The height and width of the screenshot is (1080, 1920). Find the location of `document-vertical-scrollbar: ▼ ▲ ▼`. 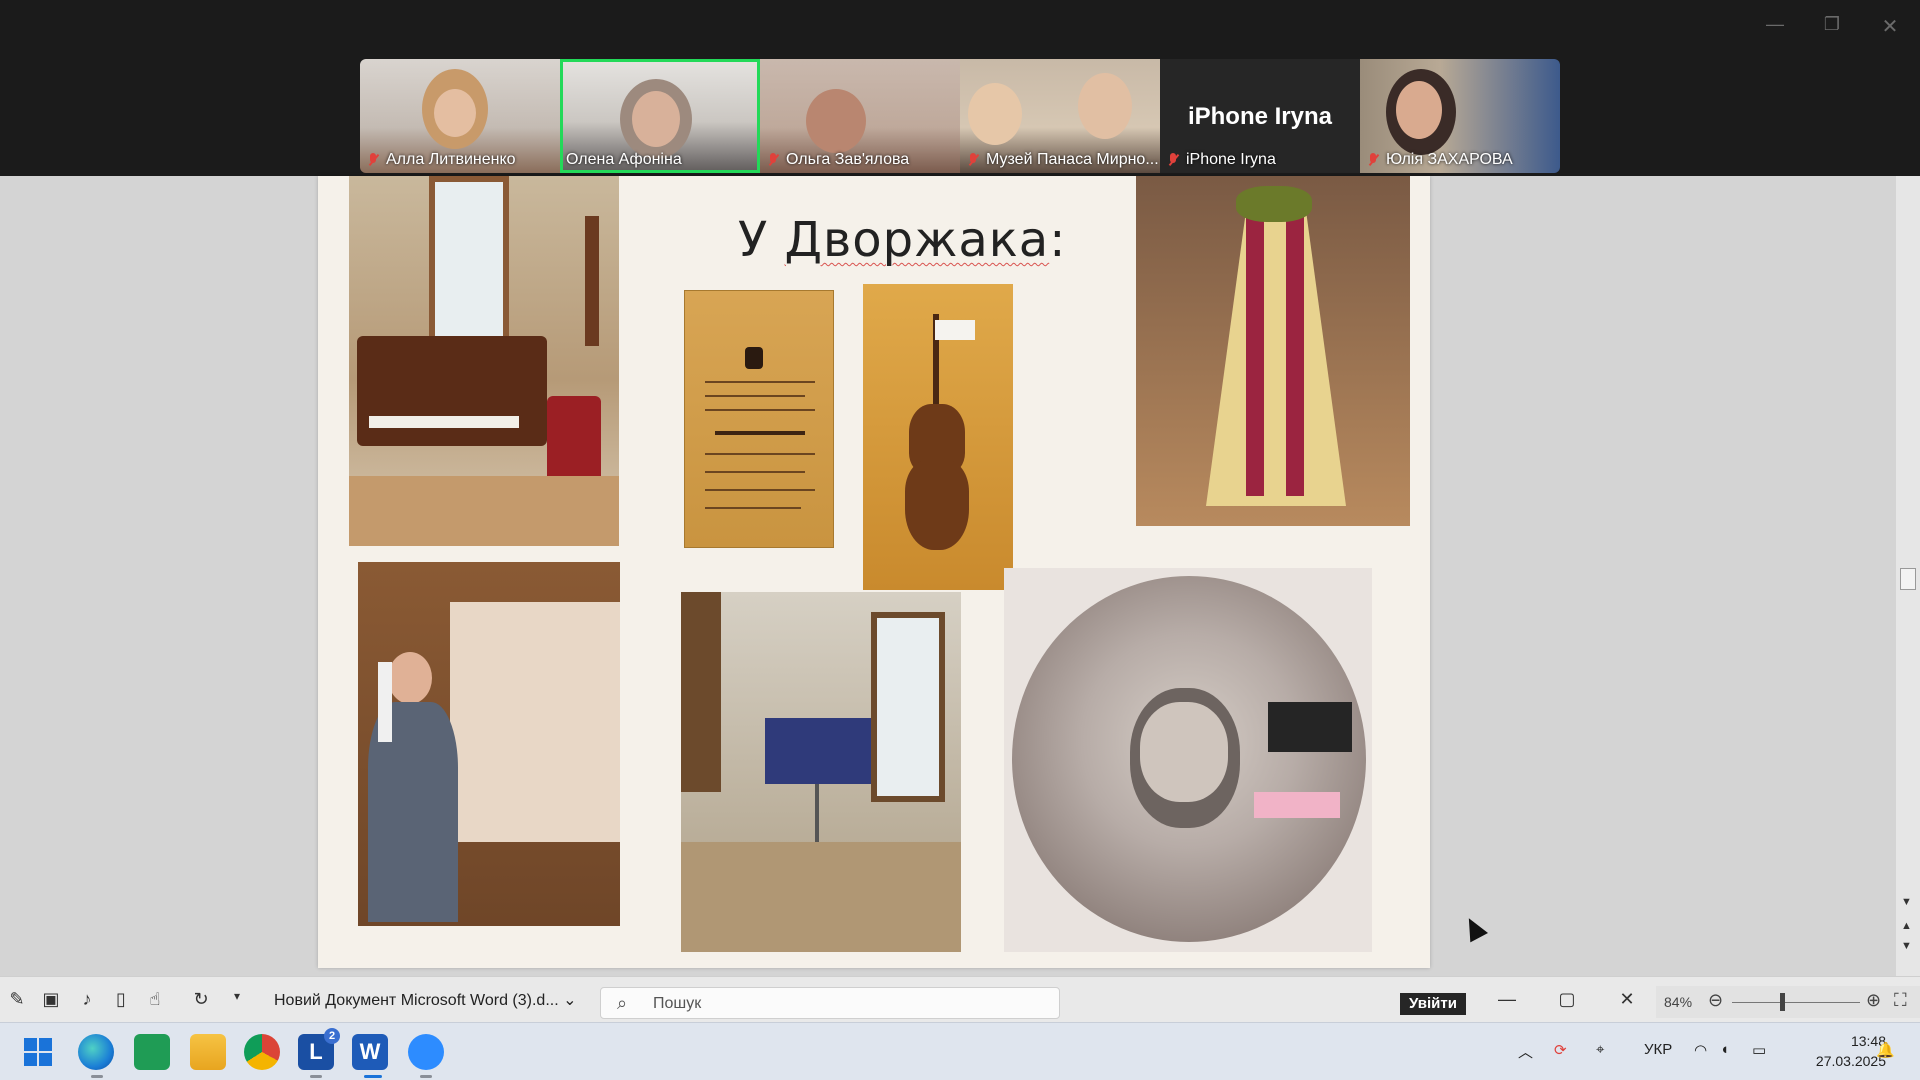

document-vertical-scrollbar: ▼ ▲ ▼ is located at coordinates (1908, 576).